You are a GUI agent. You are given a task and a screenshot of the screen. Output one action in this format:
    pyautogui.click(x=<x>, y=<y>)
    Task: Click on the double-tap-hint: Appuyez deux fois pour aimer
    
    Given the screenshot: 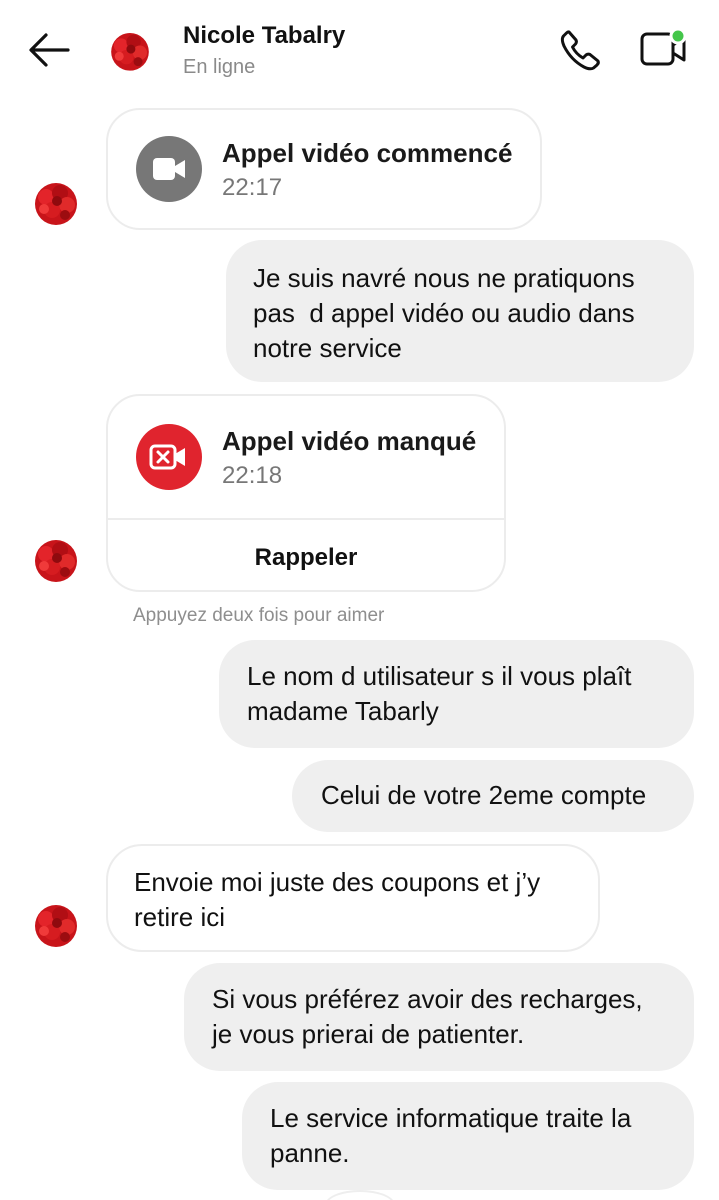 What is the action you would take?
    pyautogui.click(x=259, y=615)
    